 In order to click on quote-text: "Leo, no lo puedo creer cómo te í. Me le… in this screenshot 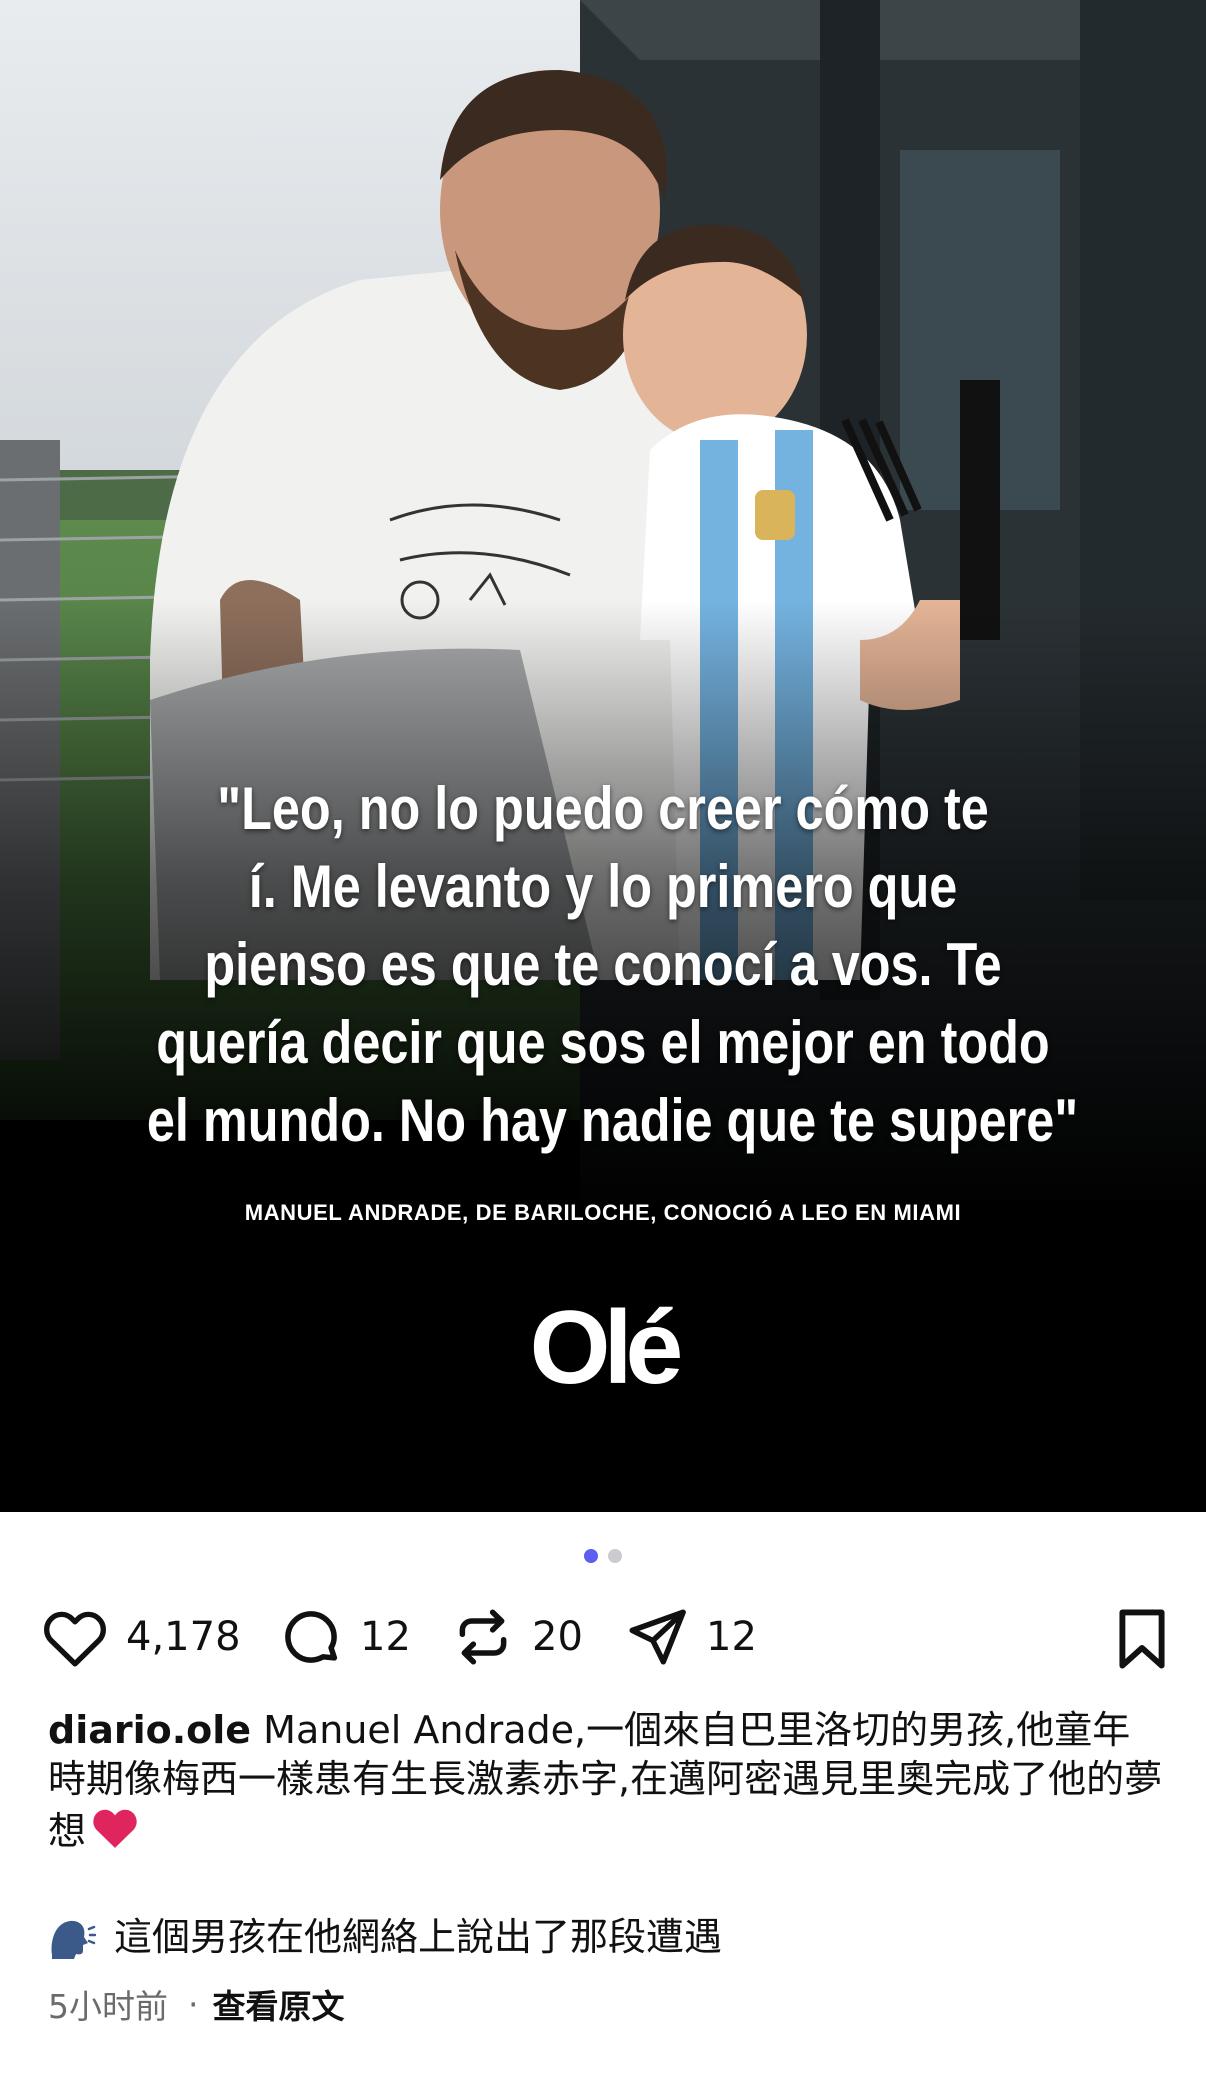, I will do `click(612, 965)`.